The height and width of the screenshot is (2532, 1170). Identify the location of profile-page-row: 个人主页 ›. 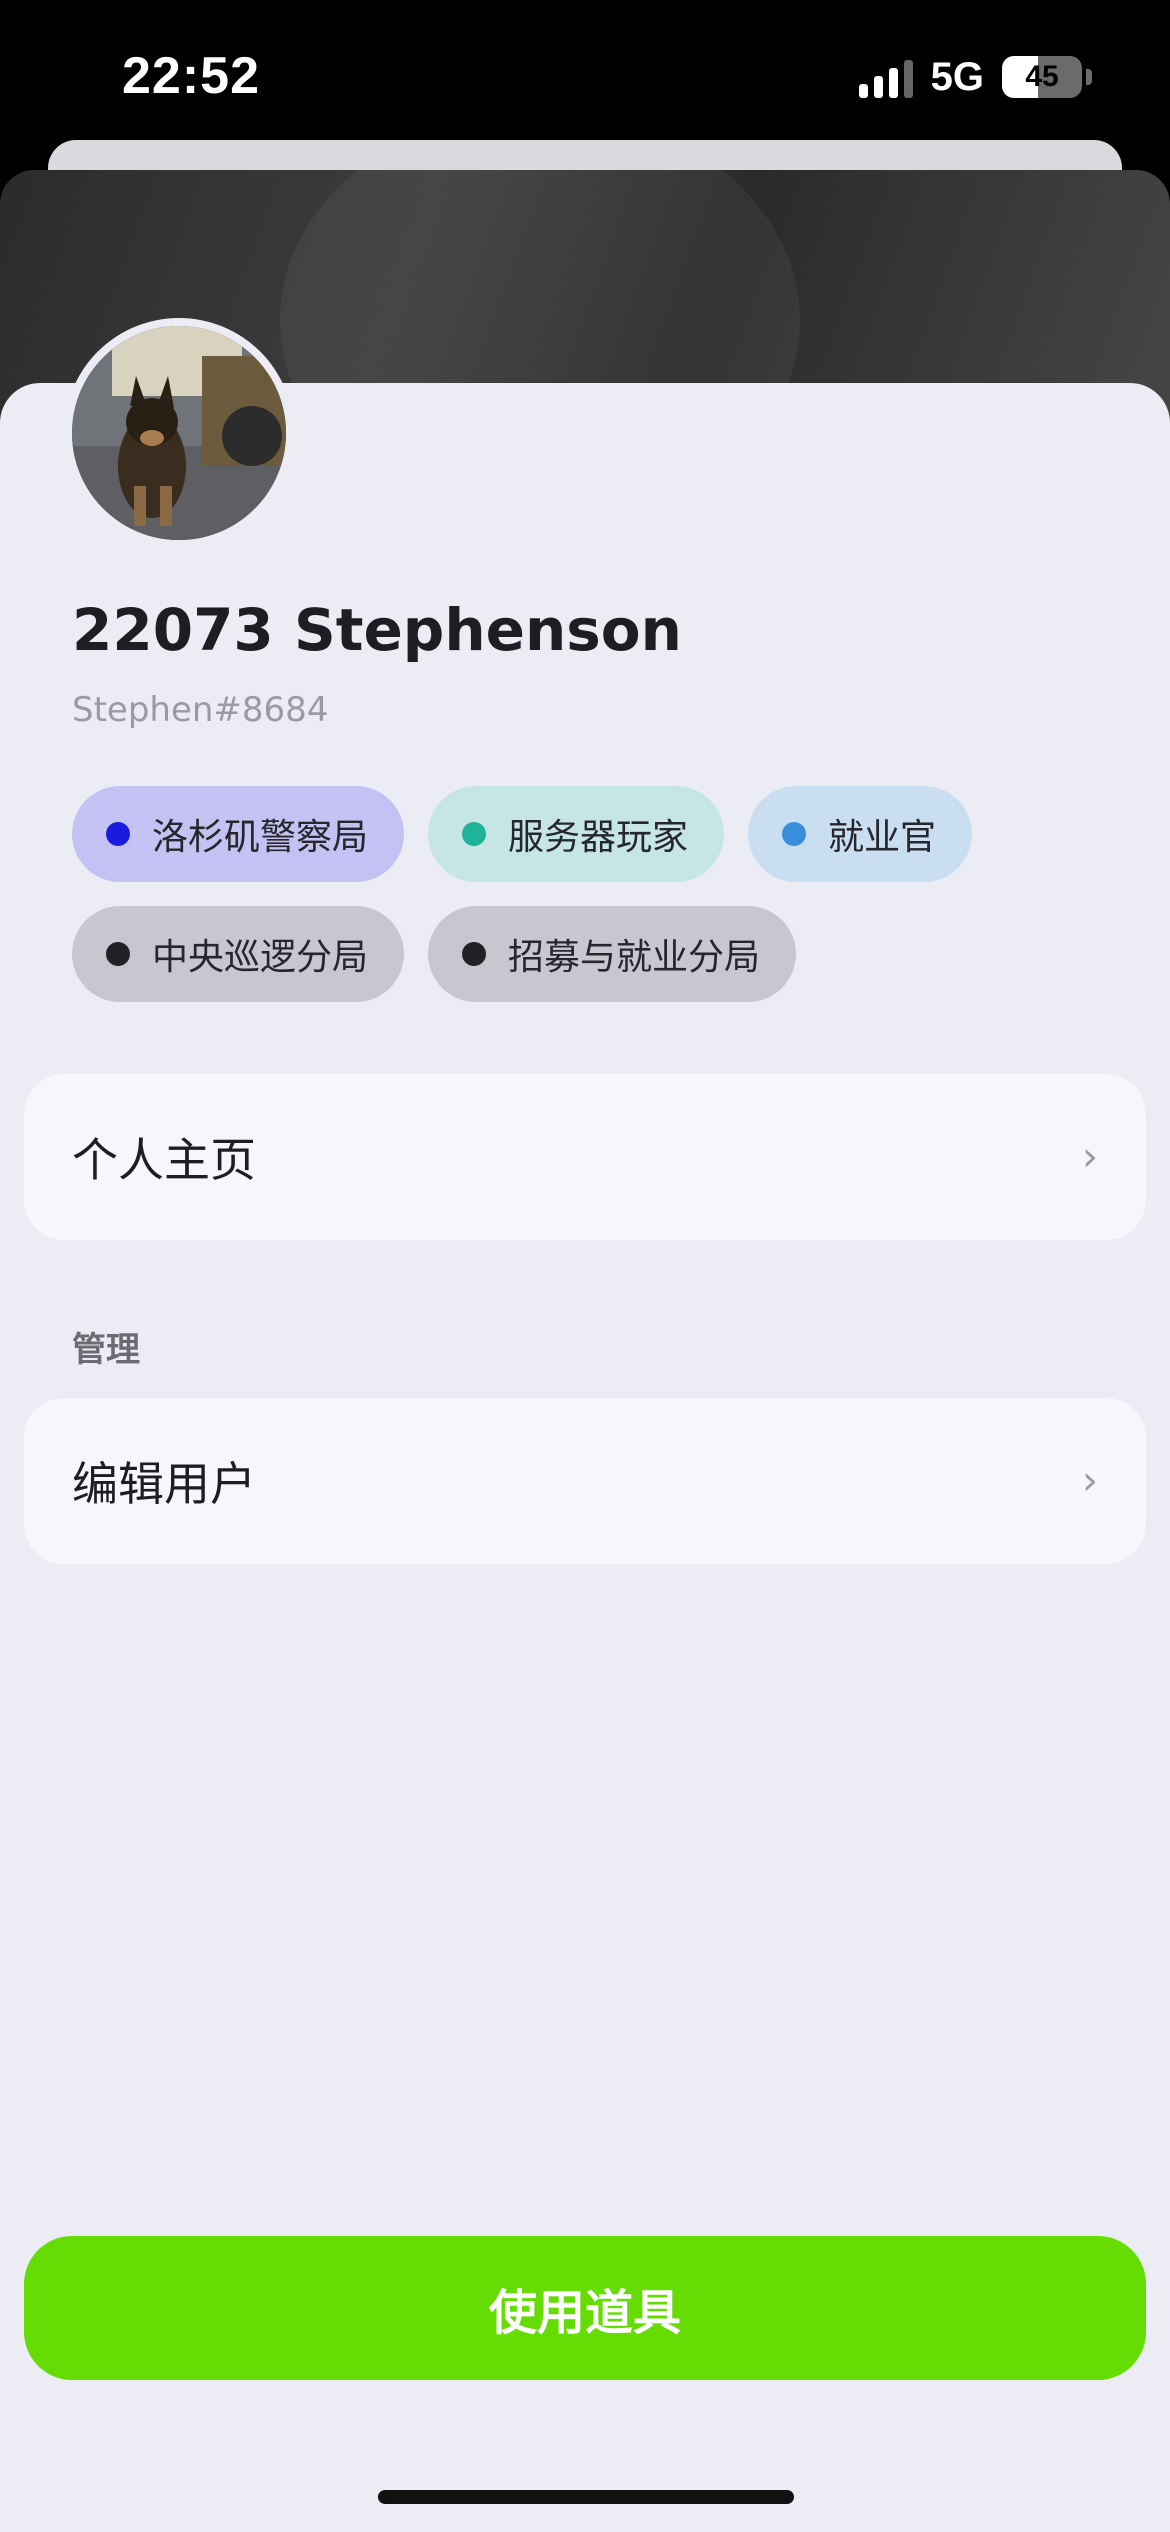
(585, 1157).